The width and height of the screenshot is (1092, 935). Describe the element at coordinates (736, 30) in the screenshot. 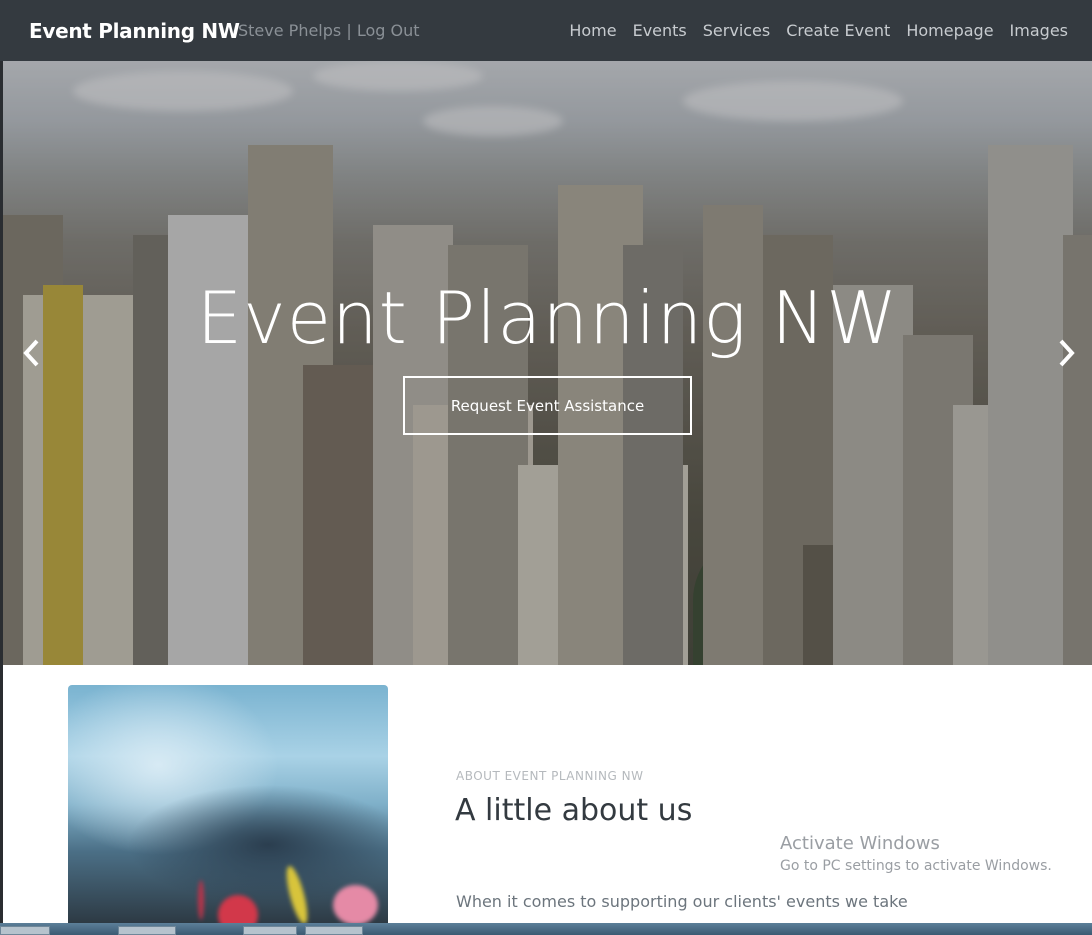

I see `nav-services: Services` at that location.